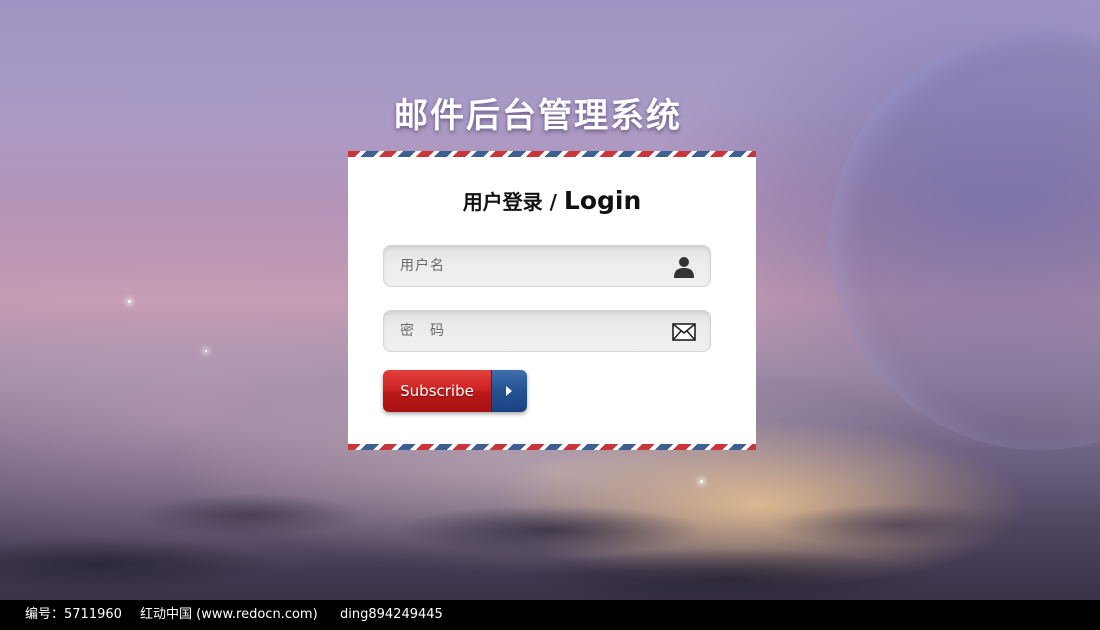 The image size is (1100, 630). I want to click on login-heading: 用户登录 / Login, so click(552, 200).